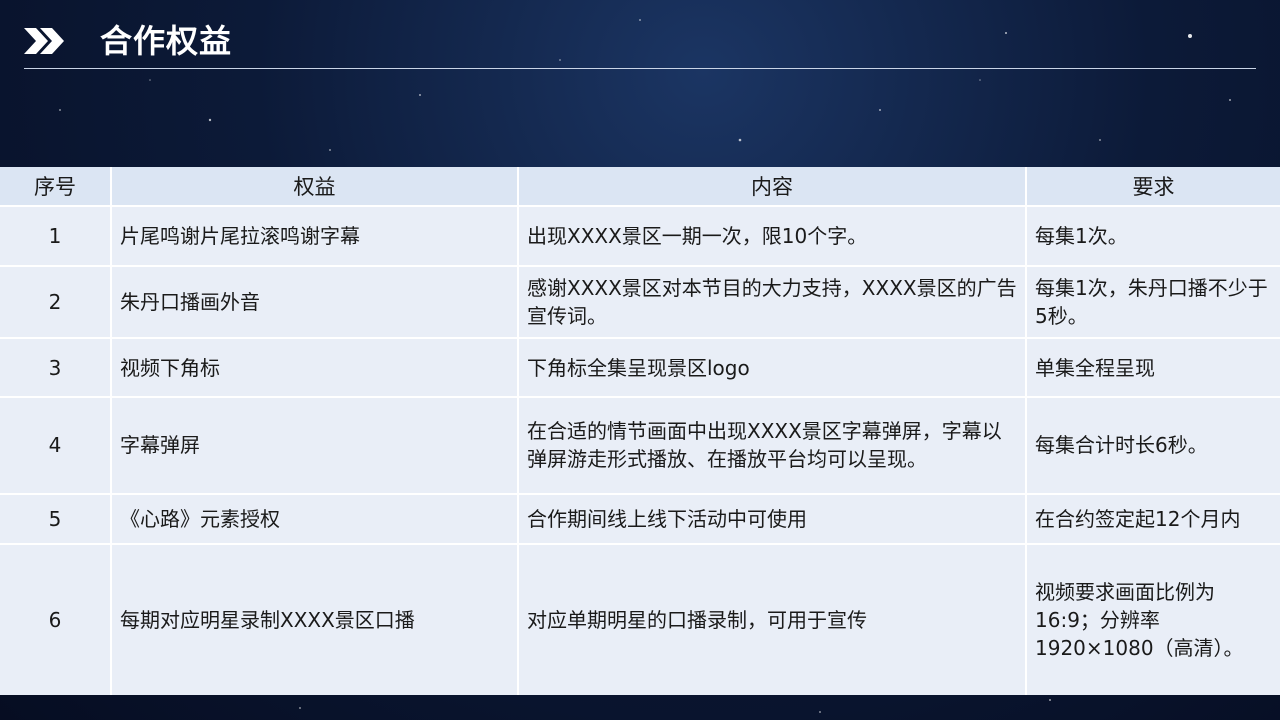  I want to click on table-row: 1 片尾鸣谢片尾拉滚鸣谢字幕 出现XXXX景区一期一次，限10个字。 每集1次。, so click(640, 235).